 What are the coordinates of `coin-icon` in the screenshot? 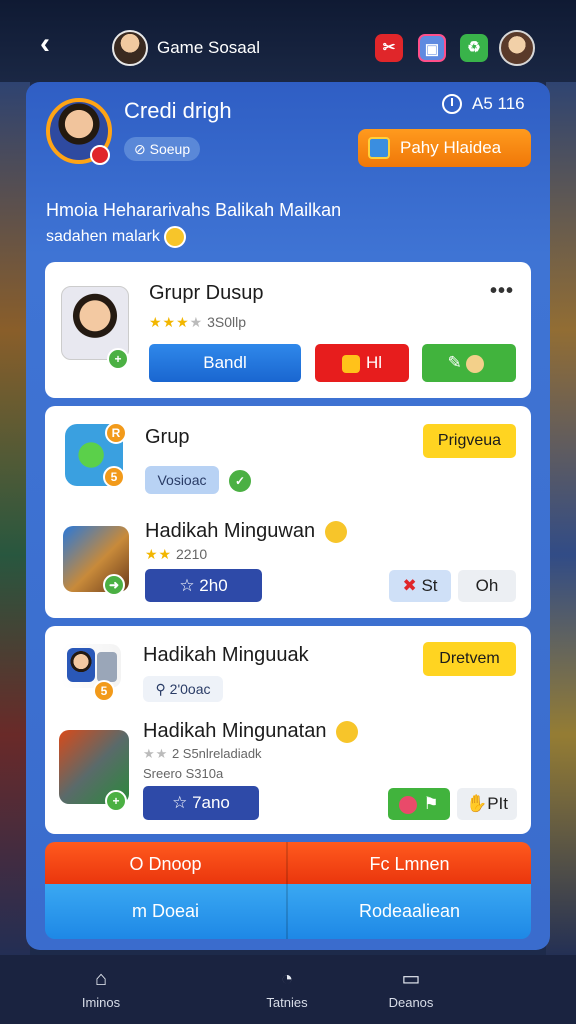 It's located at (174, 237).